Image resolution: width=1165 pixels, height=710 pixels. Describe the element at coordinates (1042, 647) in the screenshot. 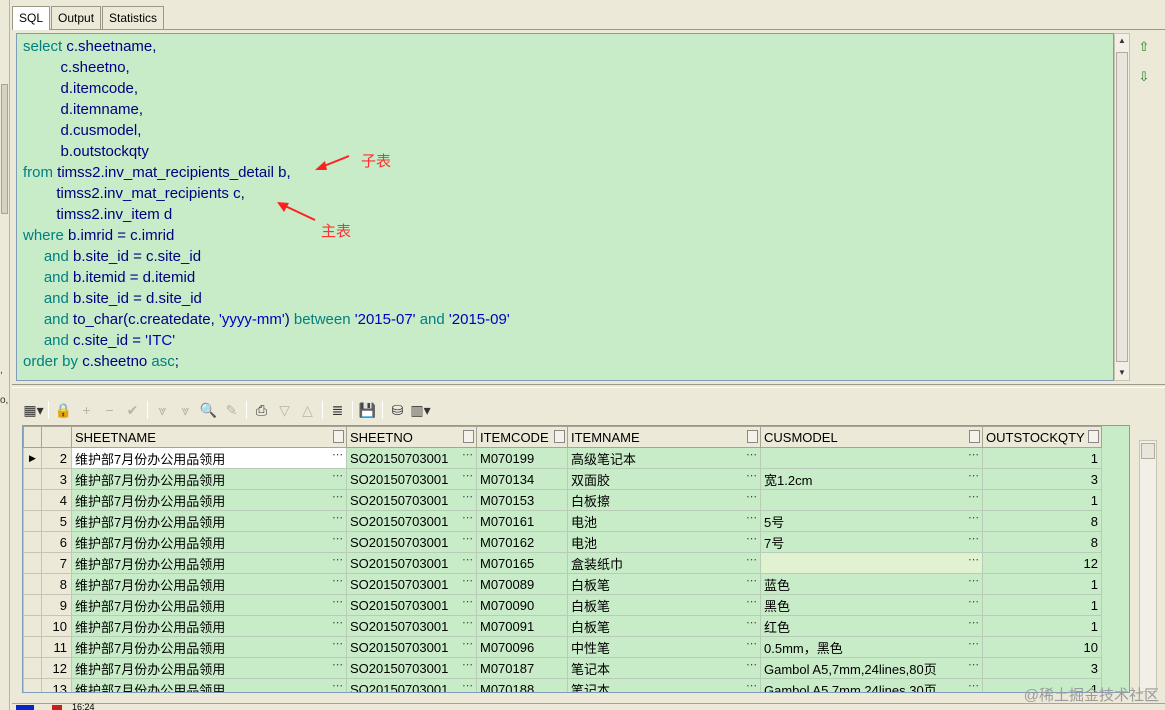

I see `cell-qty: 10` at that location.